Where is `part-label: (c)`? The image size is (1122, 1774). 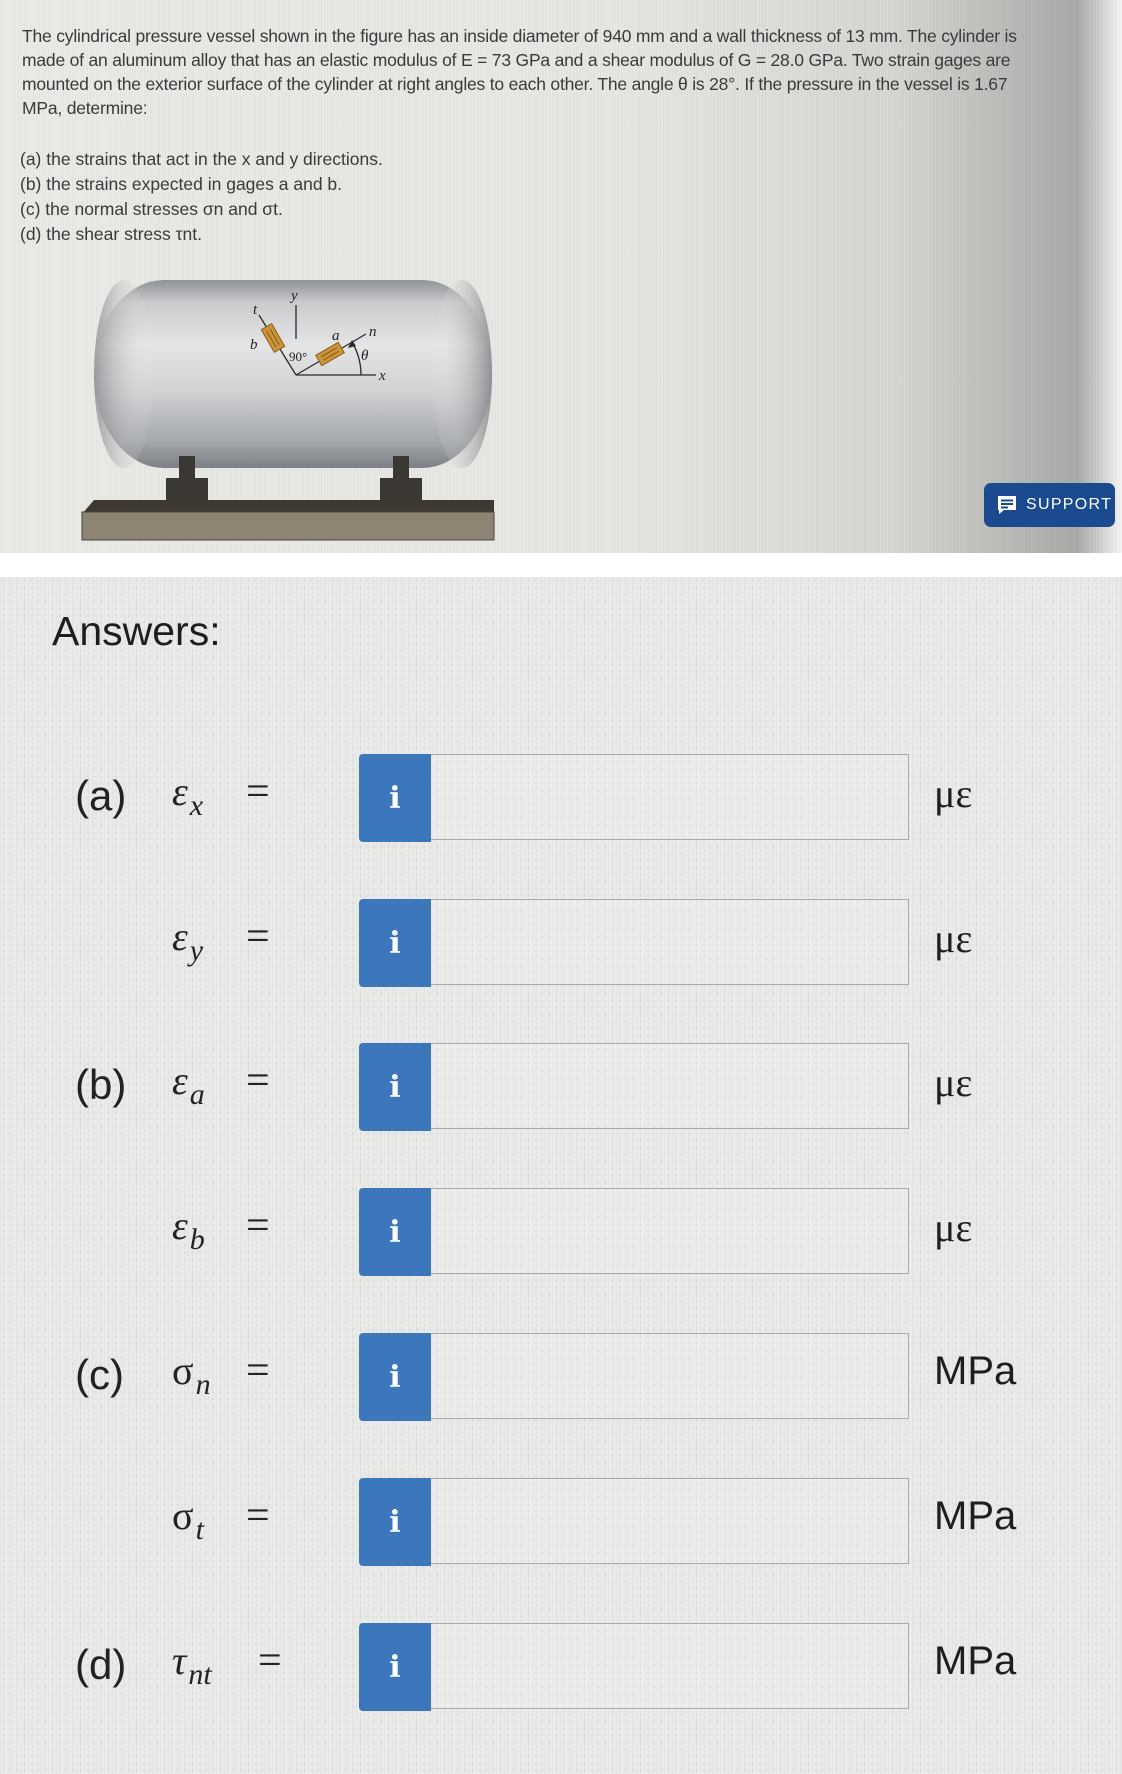
part-label: (c) is located at coordinates (99, 1374).